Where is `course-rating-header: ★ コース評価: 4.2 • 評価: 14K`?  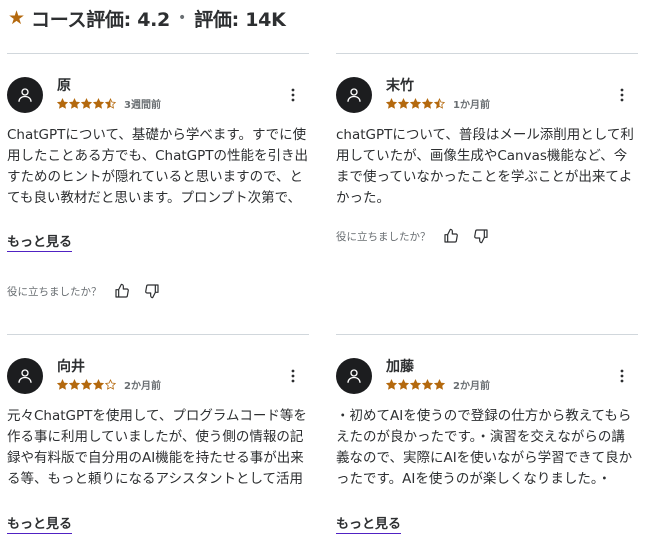
course-rating-header: ★ コース評価: 4.2 • 評価: 14K is located at coordinates (147, 18).